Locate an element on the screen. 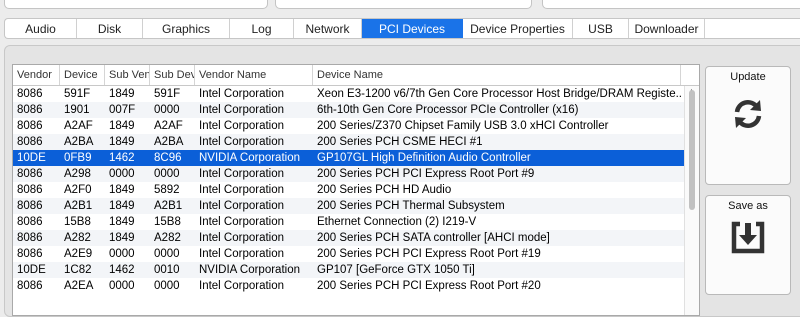 This screenshot has width=800, height=317. column-header-device: Device is located at coordinates (82, 75).